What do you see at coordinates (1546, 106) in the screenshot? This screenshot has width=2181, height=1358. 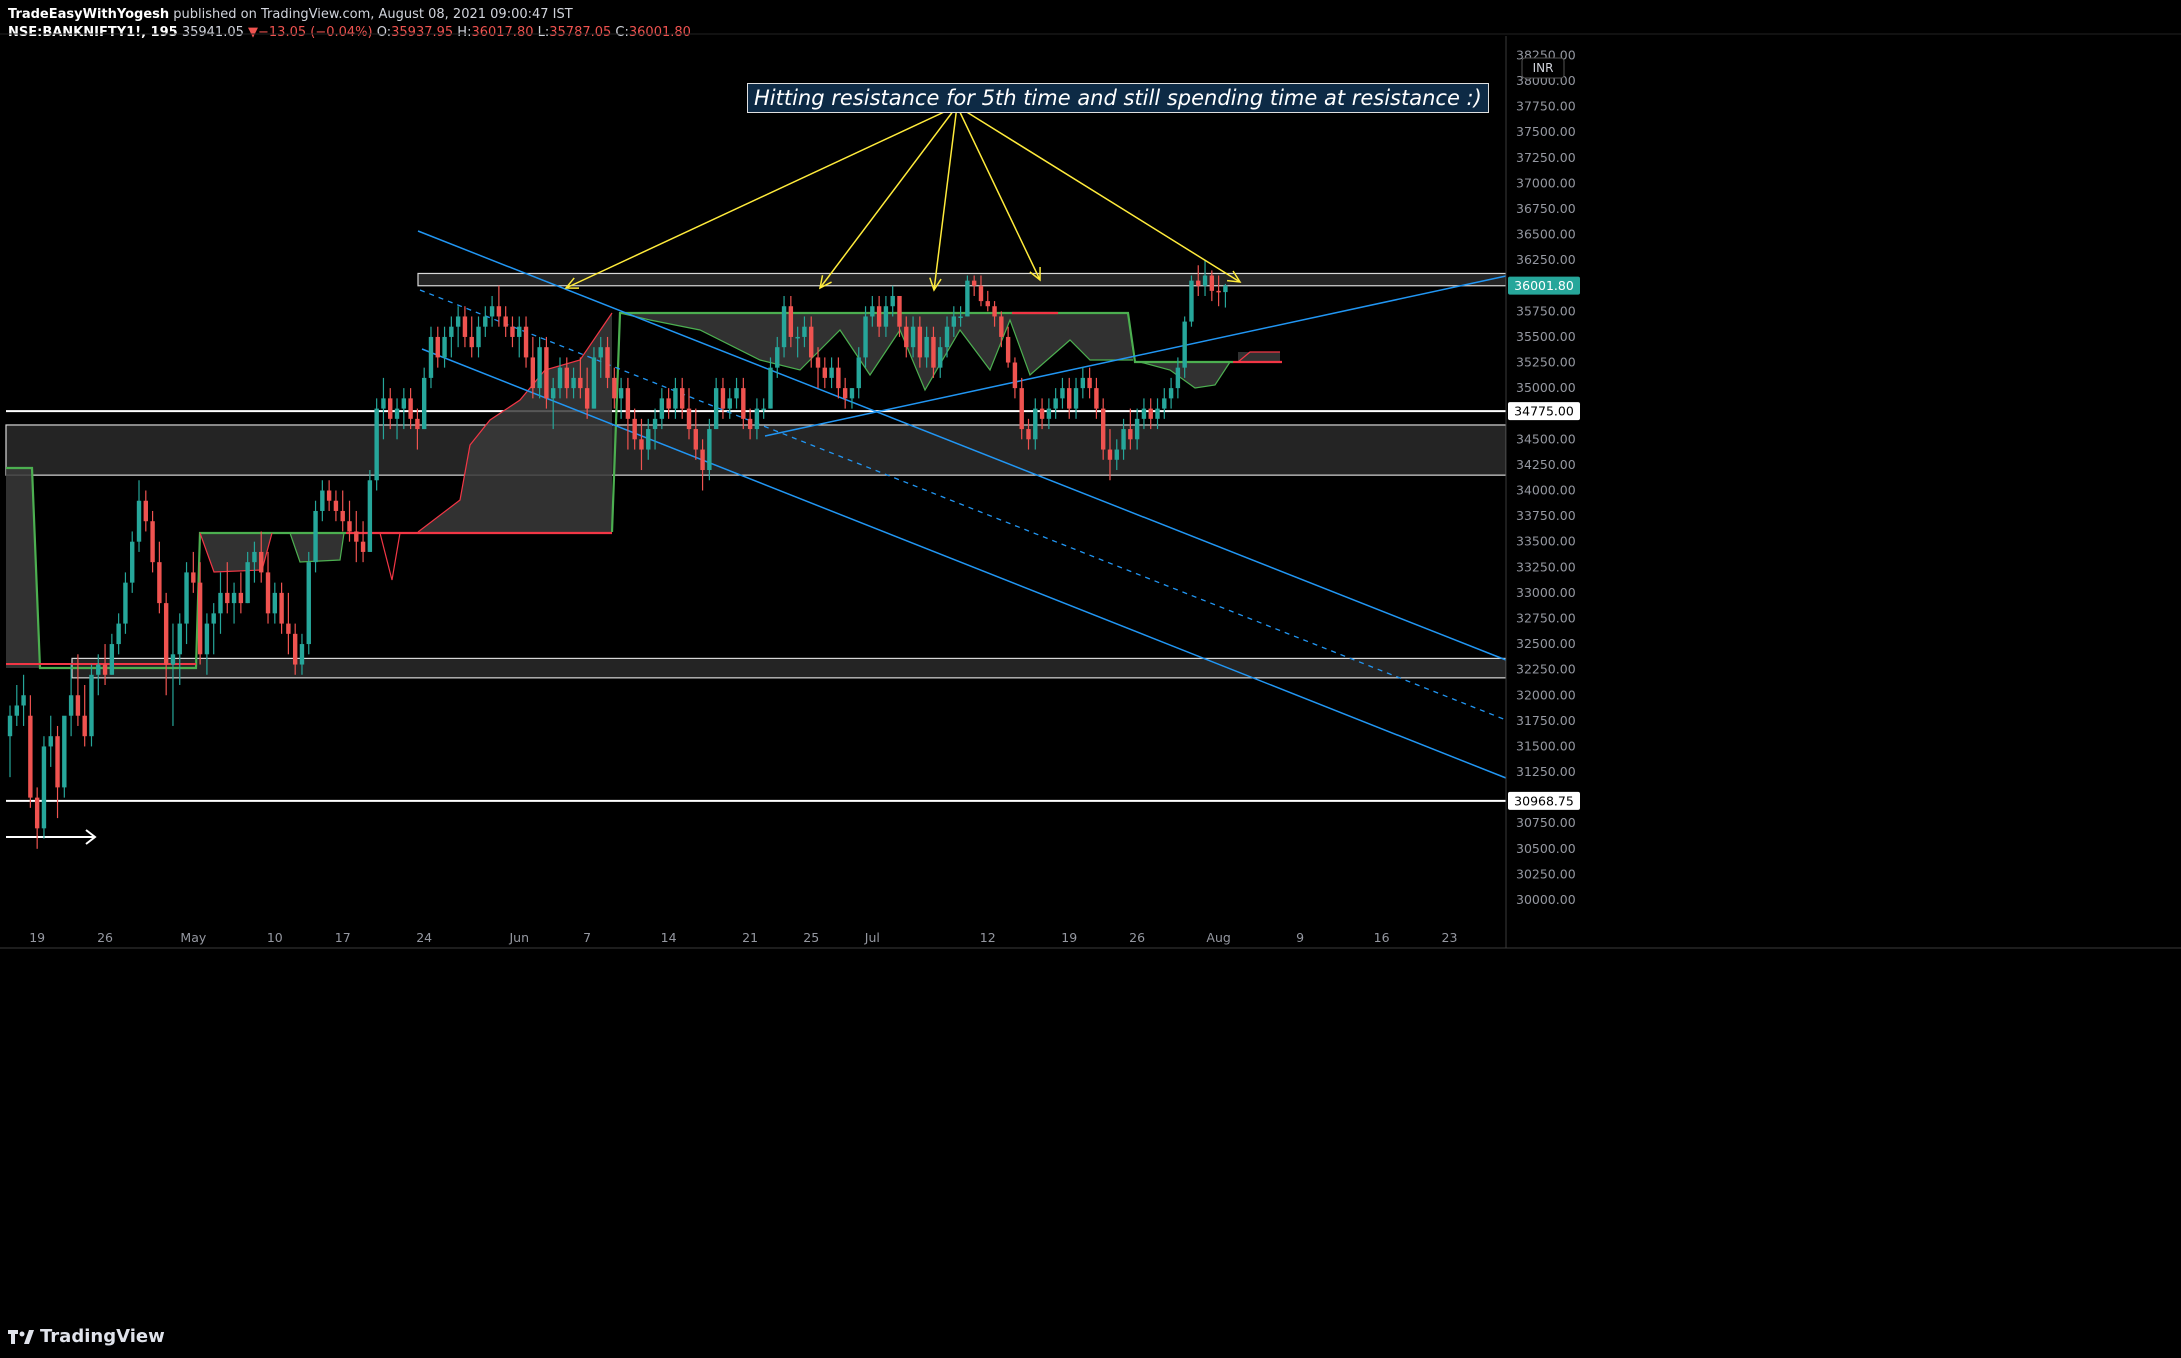 I see `y-tick-label: 37750.00` at bounding box center [1546, 106].